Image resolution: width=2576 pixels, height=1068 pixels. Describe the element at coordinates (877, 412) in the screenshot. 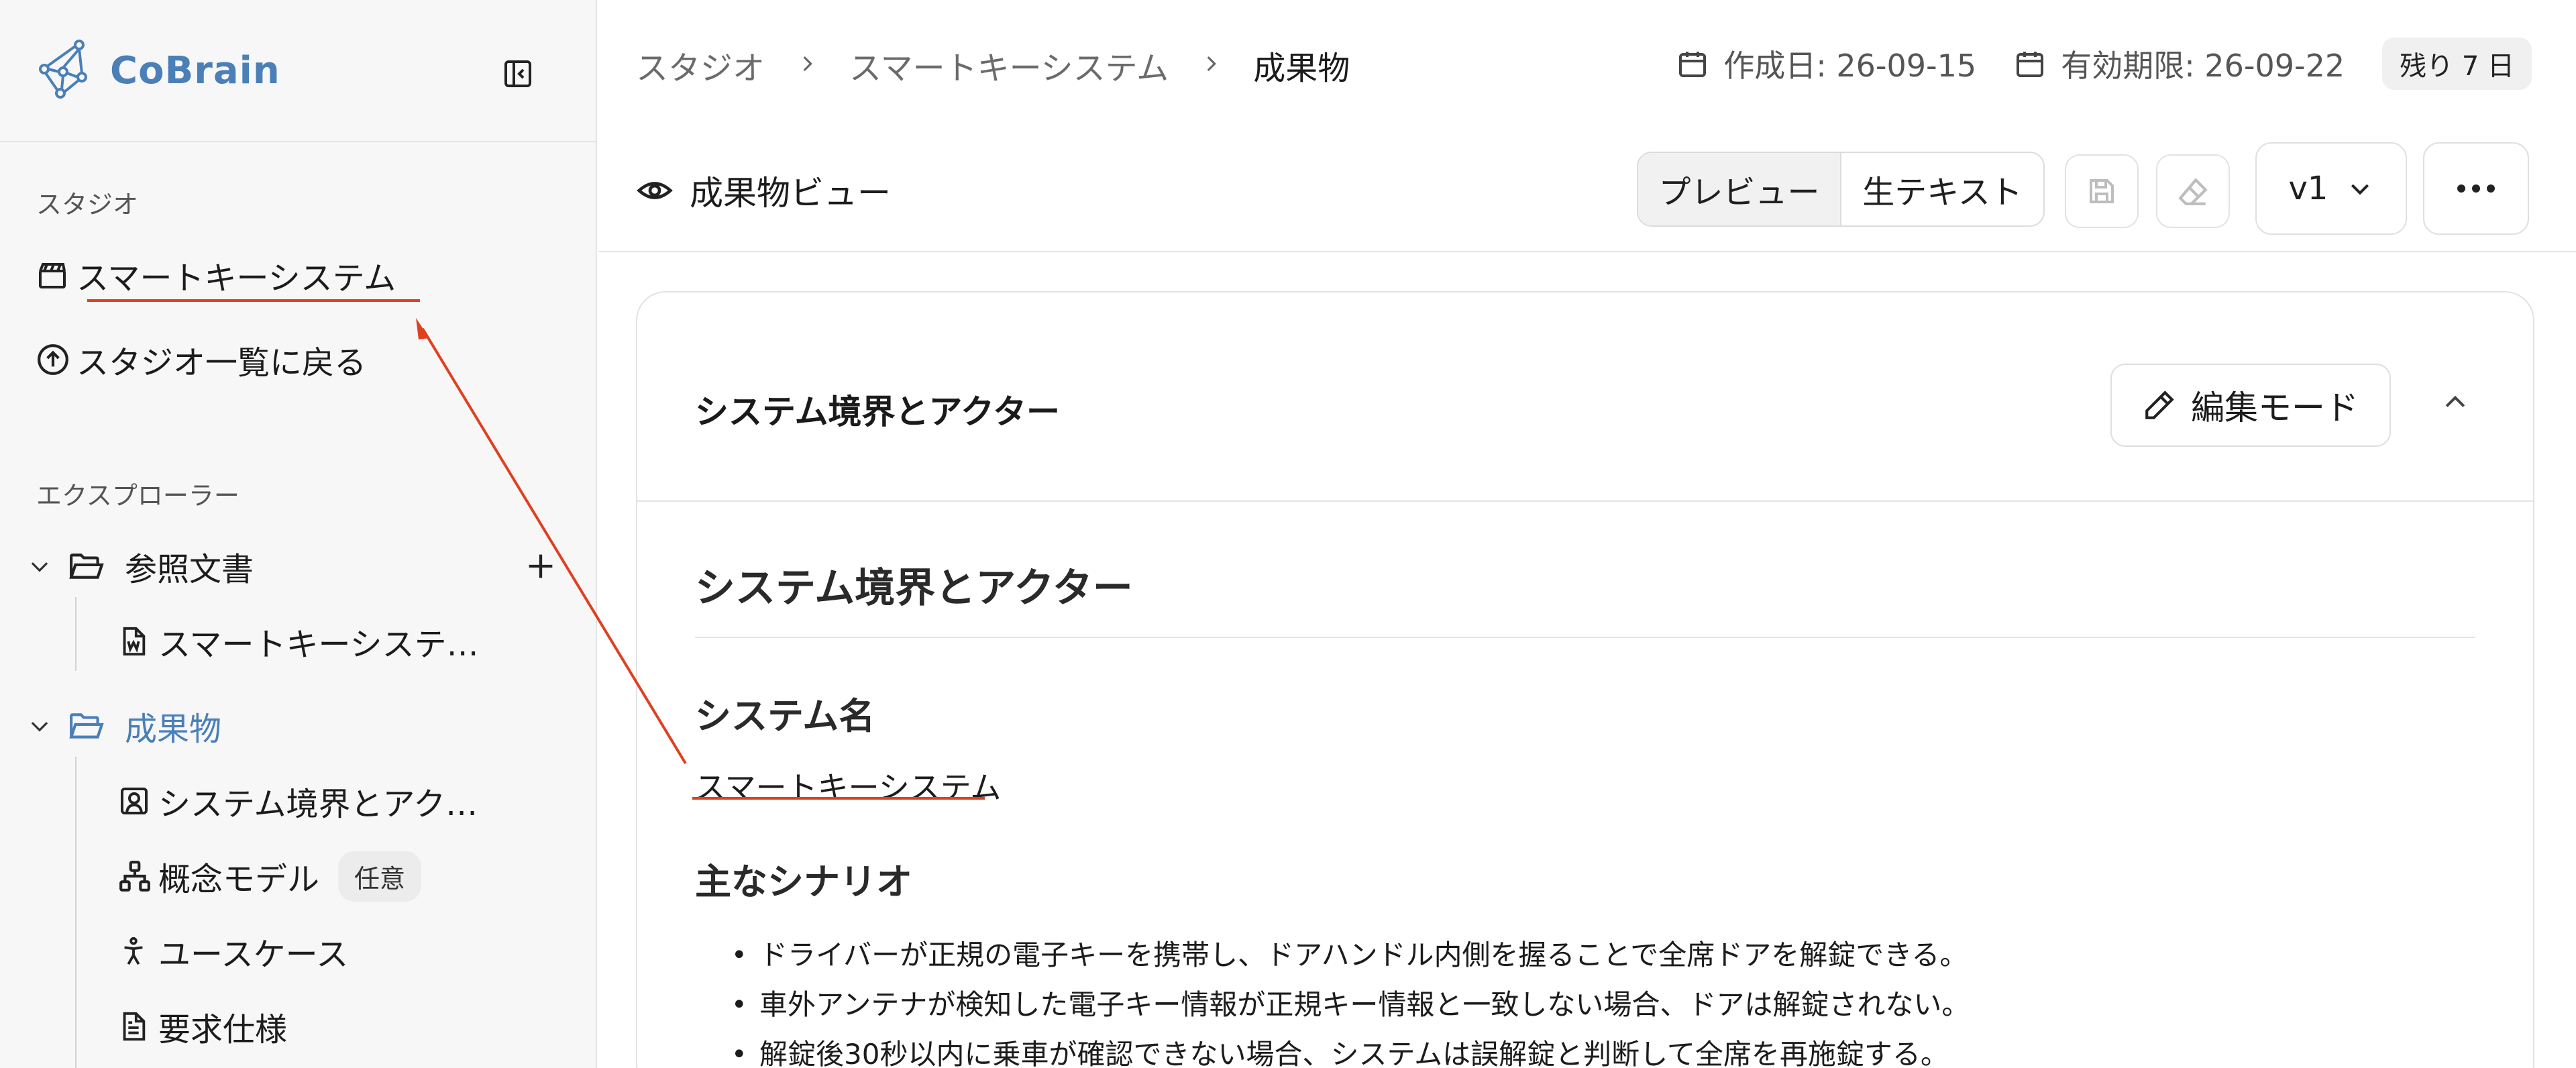

I see `card-title: システム境界とアクター` at that location.